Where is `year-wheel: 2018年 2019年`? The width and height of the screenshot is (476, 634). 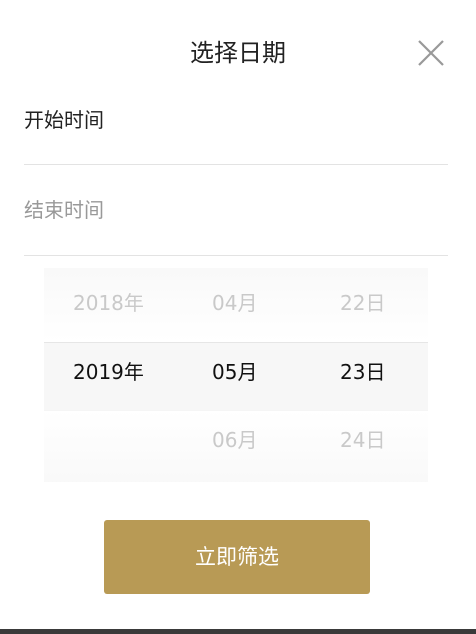 year-wheel: 2018年 2019年 is located at coordinates (108, 375).